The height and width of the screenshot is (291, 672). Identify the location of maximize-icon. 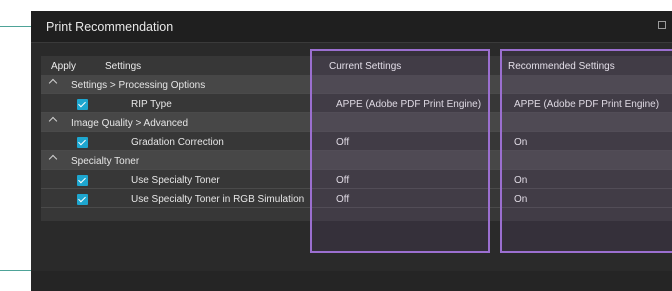
(662, 25).